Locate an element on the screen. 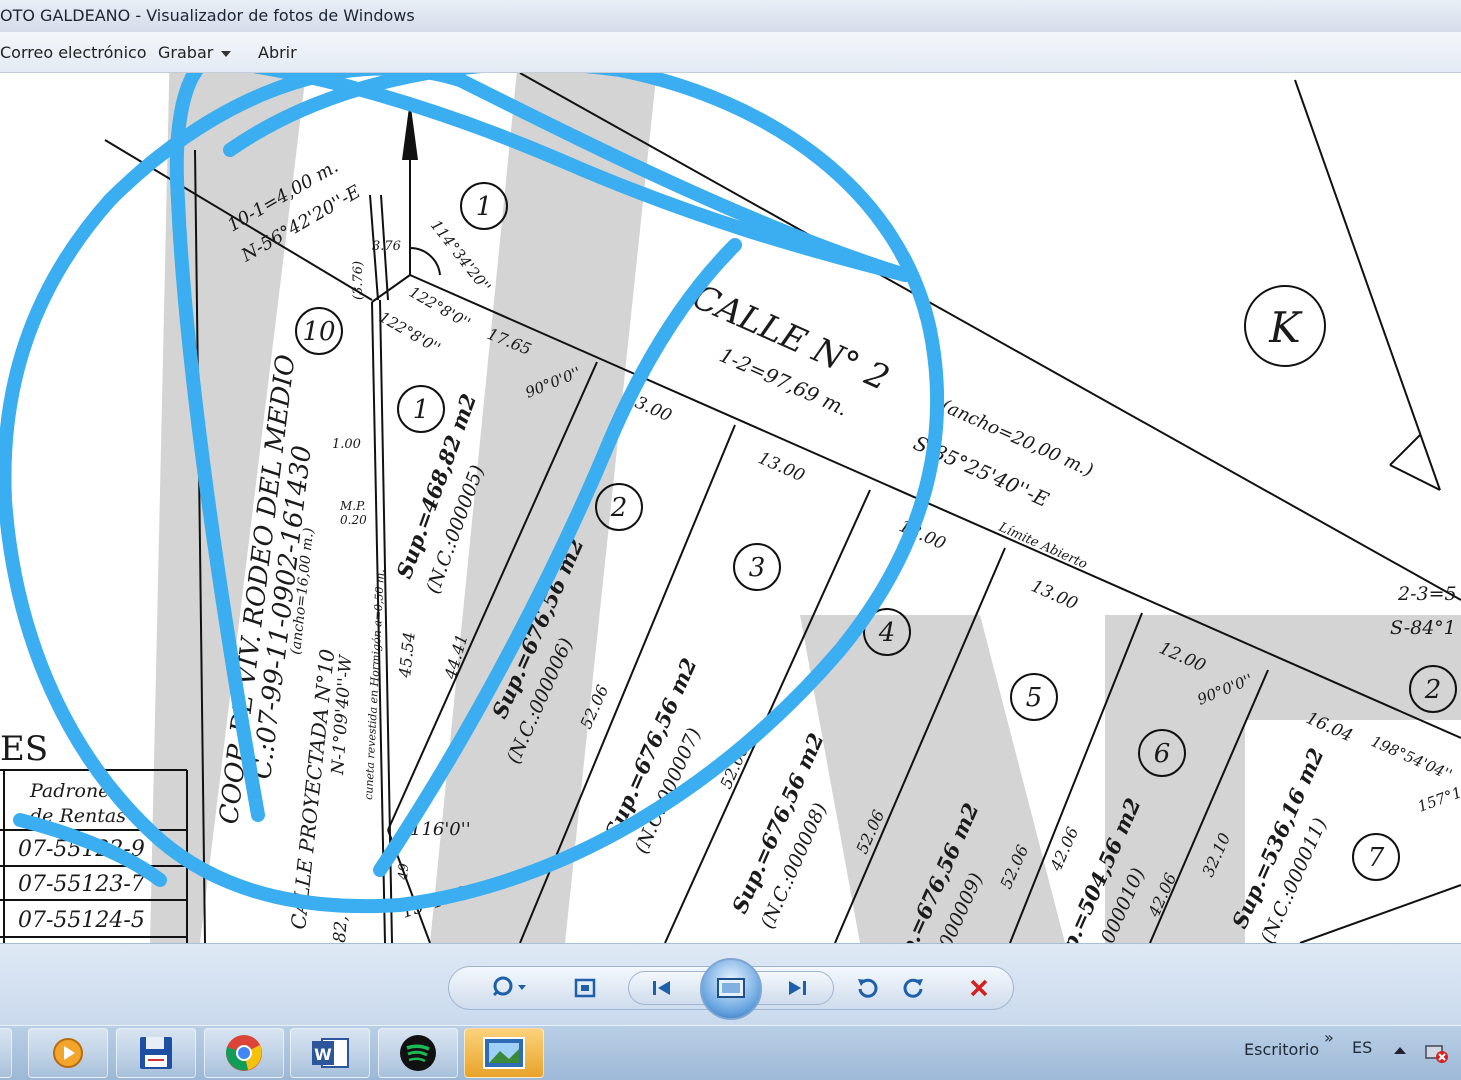  projected-street: CALLE PROYECTADA N°10 is located at coordinates (312, 789).